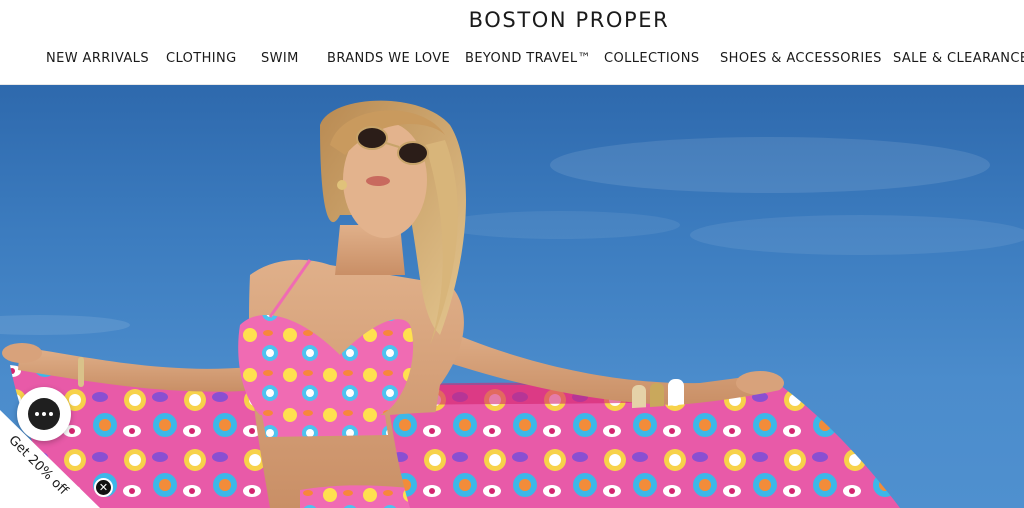  What do you see at coordinates (958, 58) in the screenshot?
I see `nav-item-sale-clearance: SALE & CLEARANCE` at bounding box center [958, 58].